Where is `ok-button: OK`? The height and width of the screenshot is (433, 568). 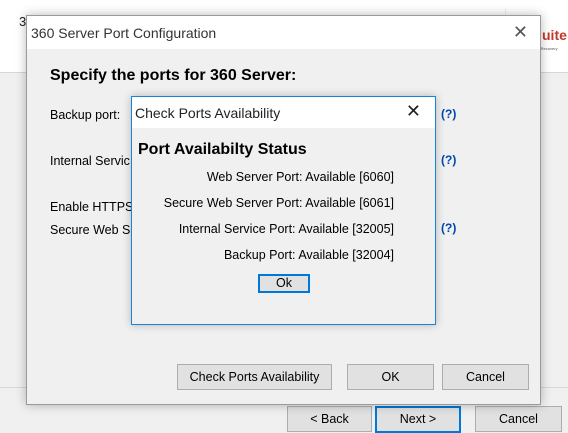 ok-button: OK is located at coordinates (390, 377).